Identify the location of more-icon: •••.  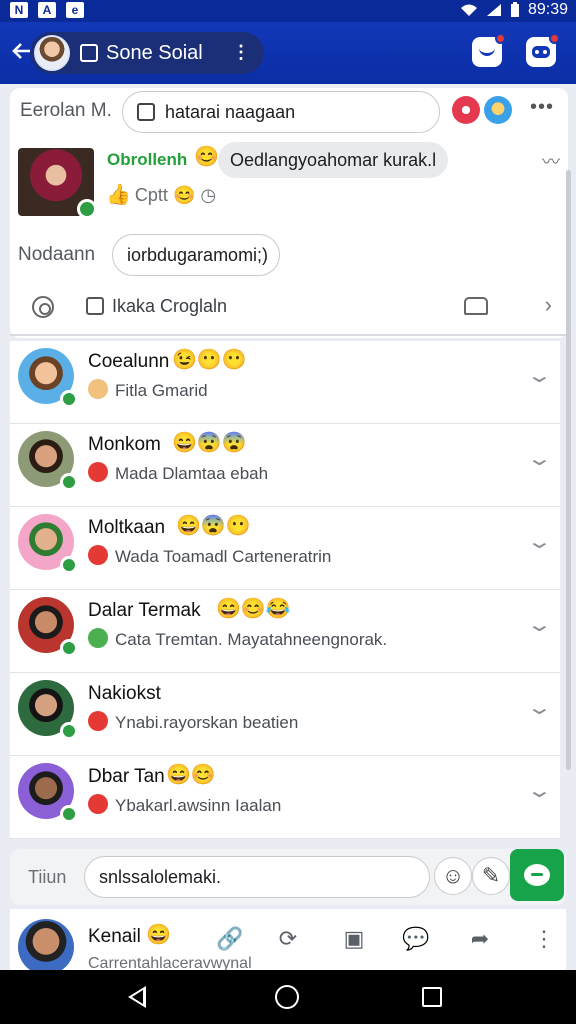
(542, 107).